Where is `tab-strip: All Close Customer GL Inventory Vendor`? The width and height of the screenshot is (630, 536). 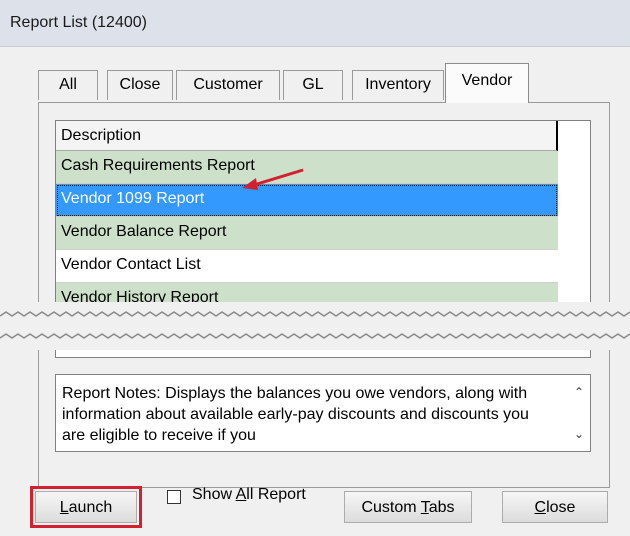 tab-strip: All Close Customer GL Inventory Vendor is located at coordinates (315, 83).